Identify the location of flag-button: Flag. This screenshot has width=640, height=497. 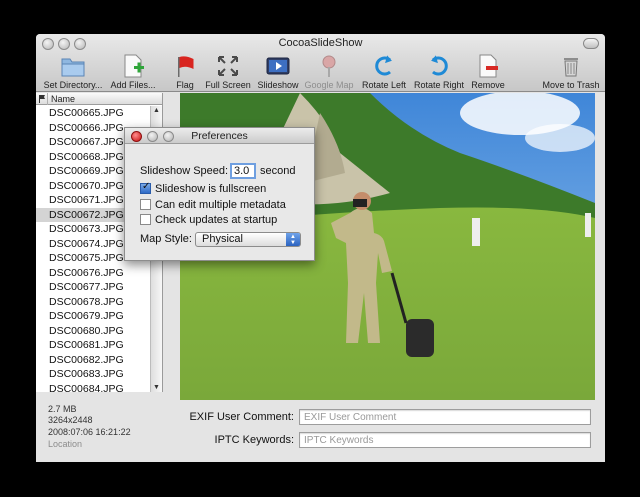
(185, 72).